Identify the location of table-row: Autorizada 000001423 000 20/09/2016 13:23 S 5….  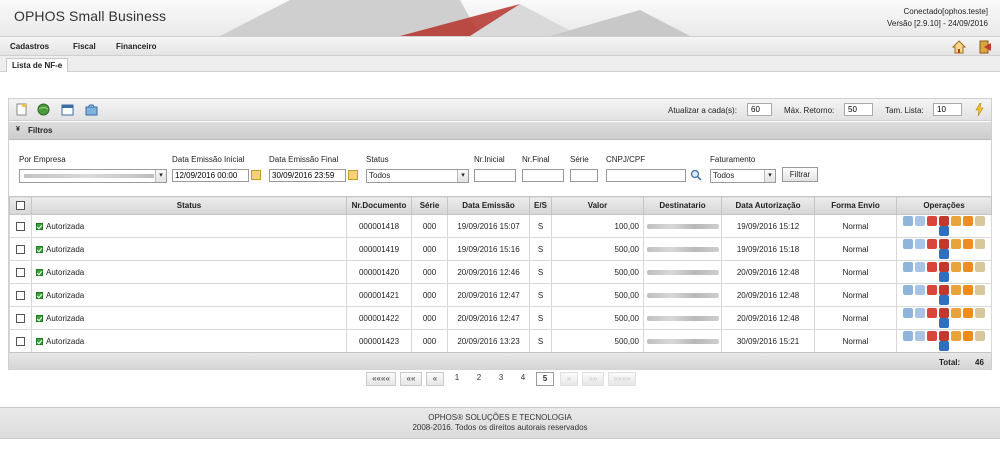
(500, 341).